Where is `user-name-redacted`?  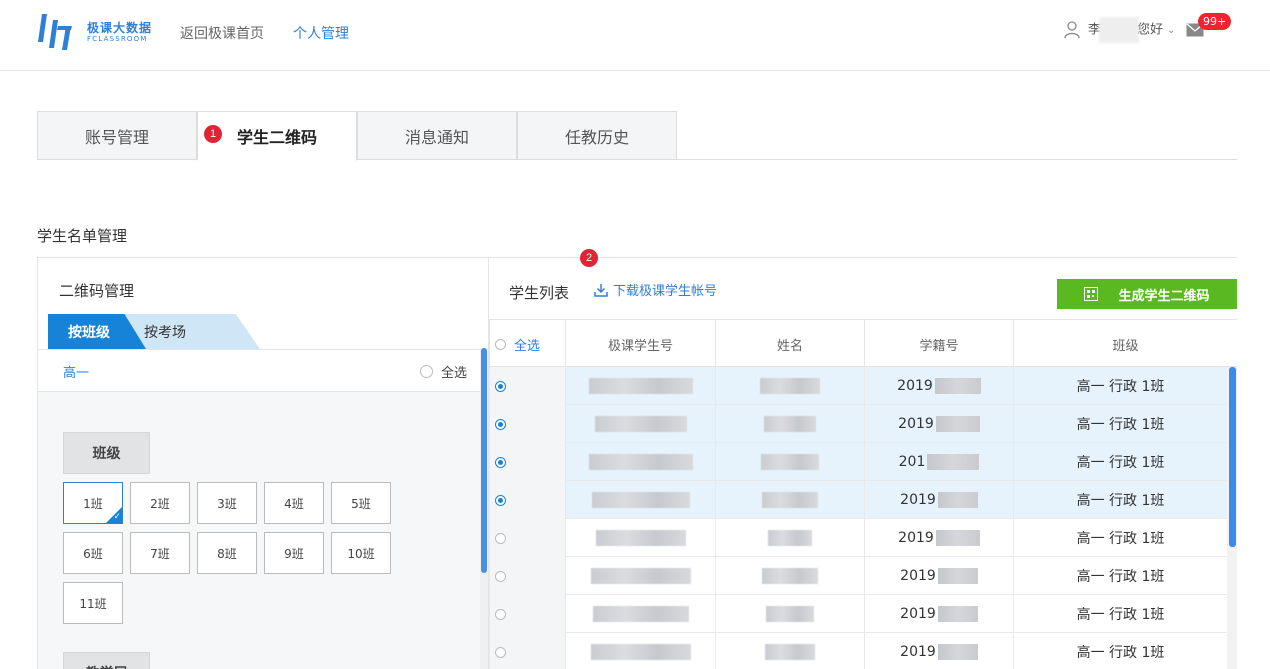 user-name-redacted is located at coordinates (1119, 30).